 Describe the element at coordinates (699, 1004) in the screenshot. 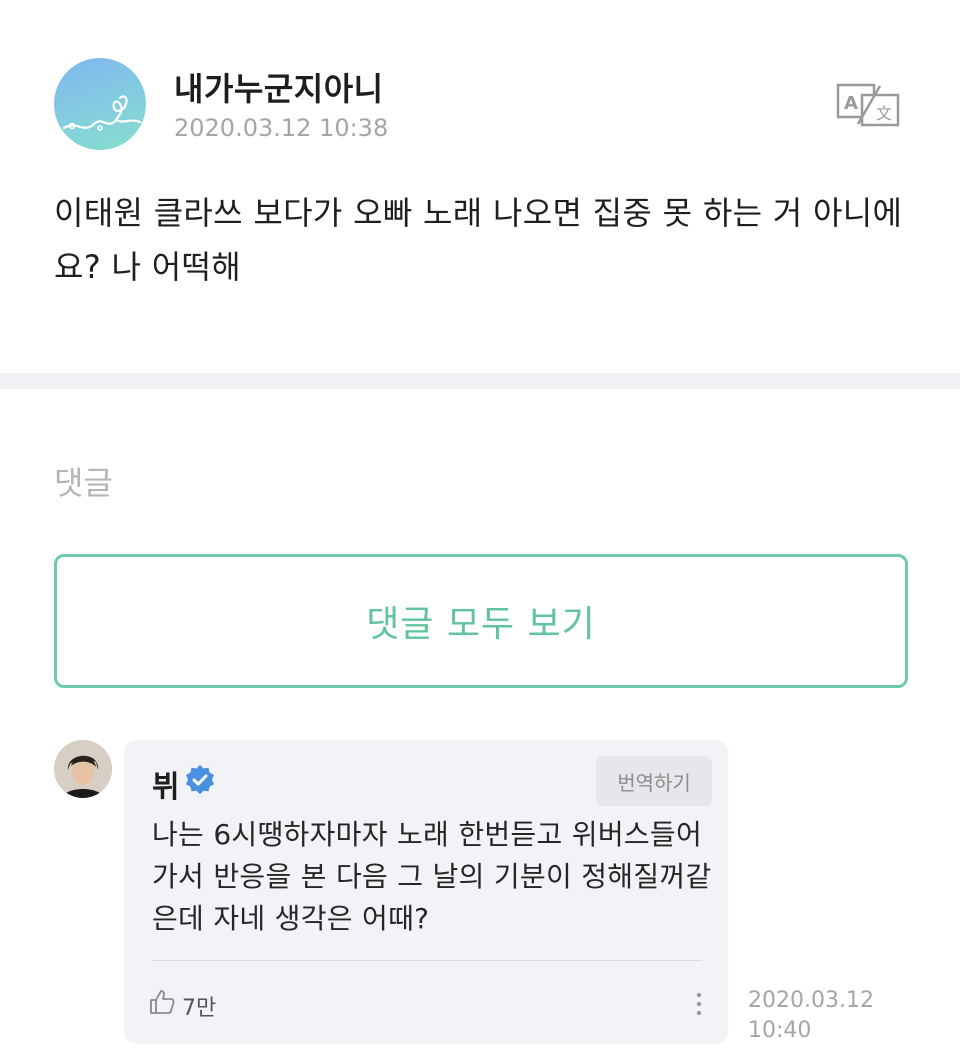

I see `more-options-icon` at that location.